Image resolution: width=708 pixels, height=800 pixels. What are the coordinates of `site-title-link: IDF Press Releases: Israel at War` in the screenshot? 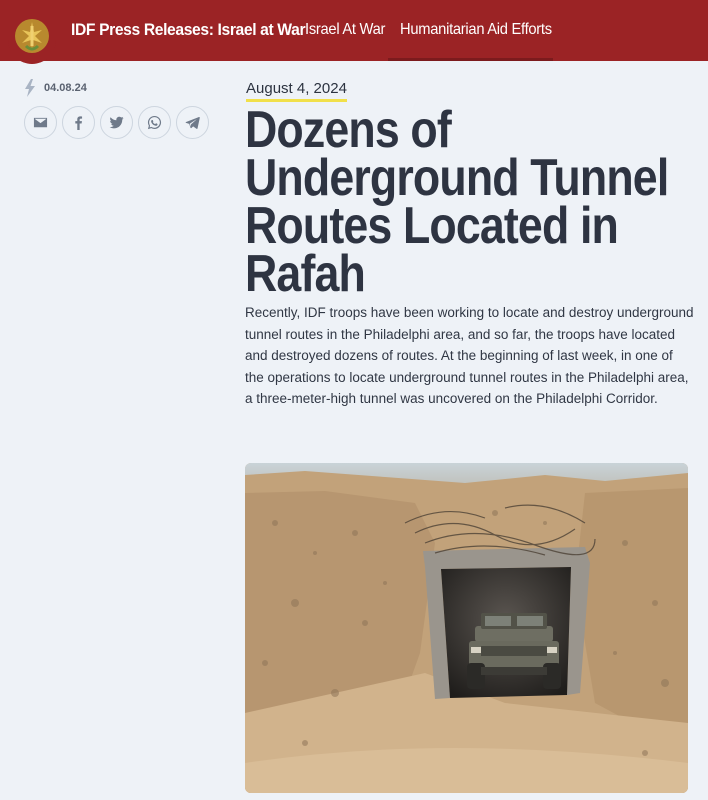 It's located at (188, 30).